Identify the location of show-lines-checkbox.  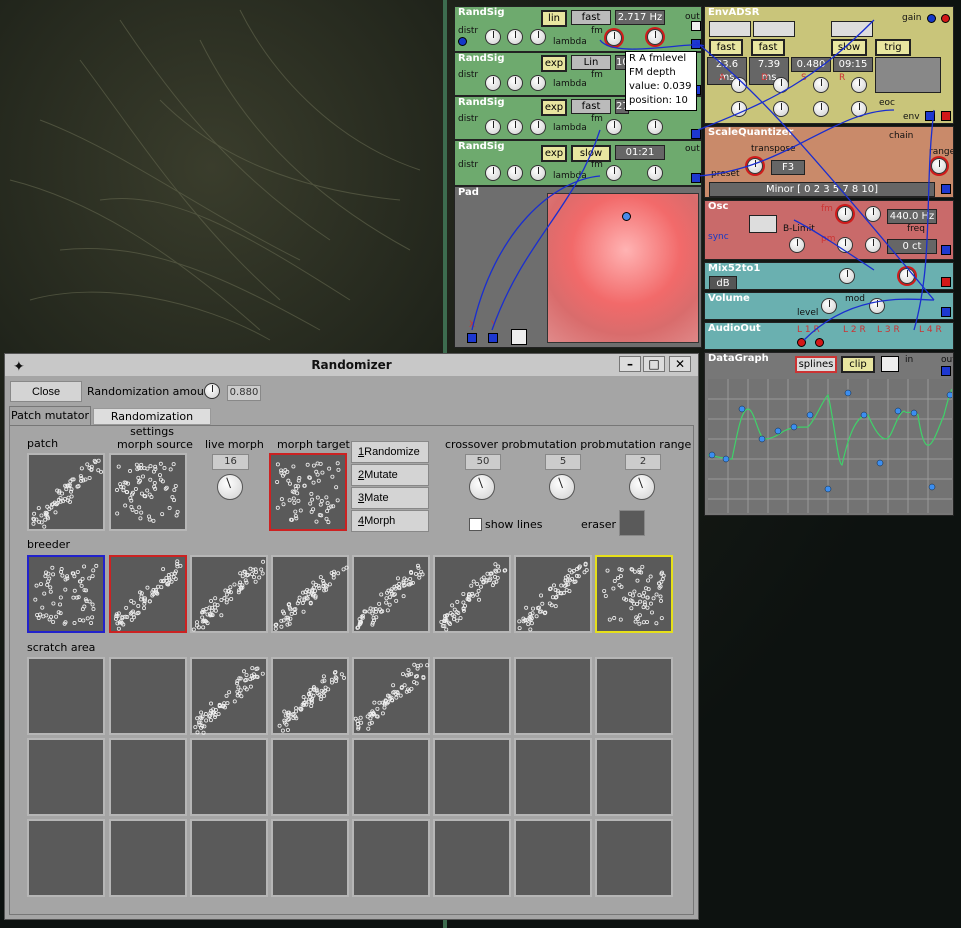
(475, 524).